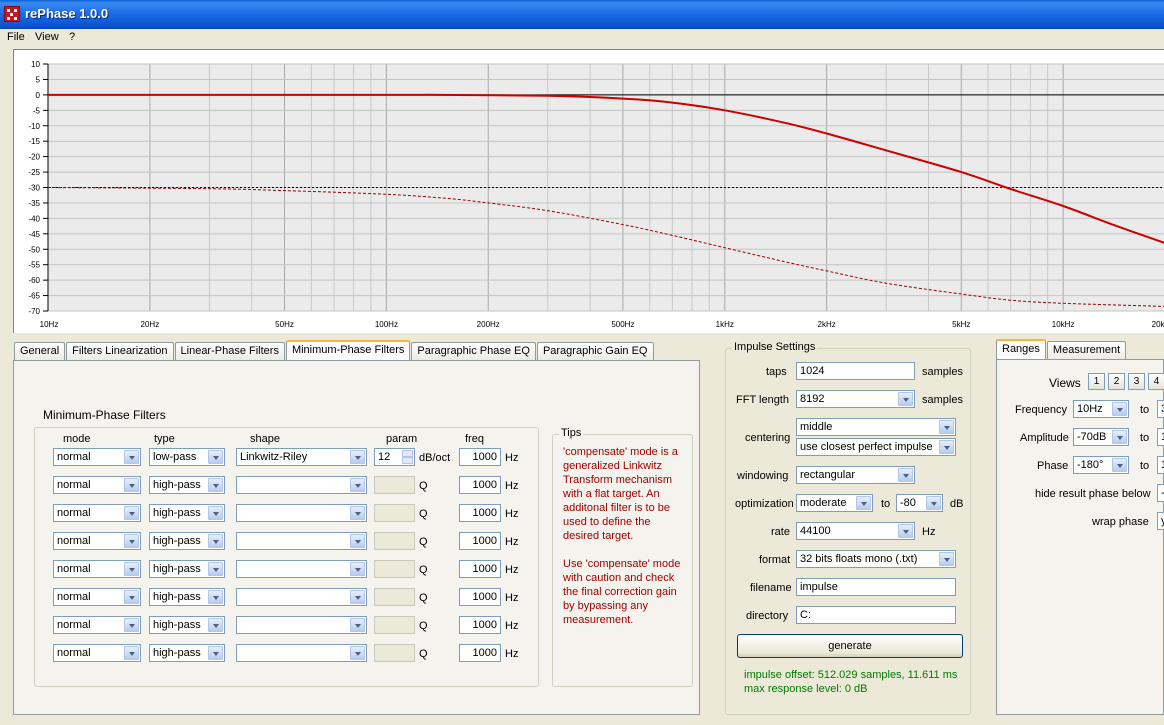 Image resolution: width=1164 pixels, height=725 pixels. Describe the element at coordinates (1101, 409) in the screenshot. I see `frequency-from-select: 10Hz` at that location.